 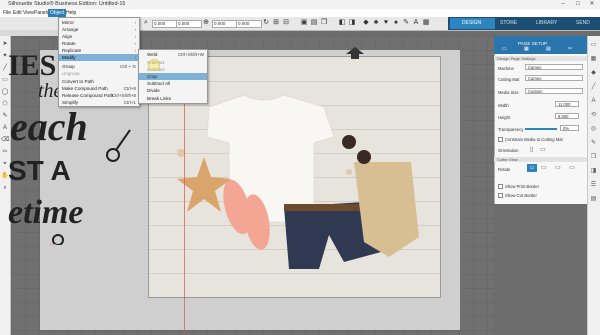 I want to click on heart-icon: ♥, so click(x=386, y=23).